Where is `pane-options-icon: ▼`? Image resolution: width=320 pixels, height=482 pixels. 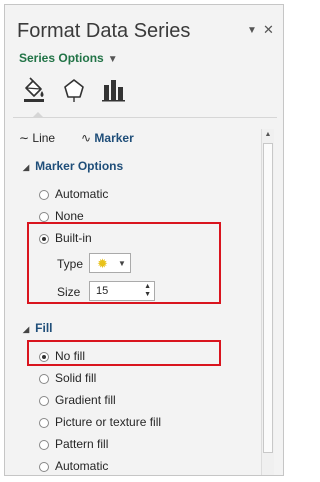 pane-options-icon: ▼ is located at coordinates (252, 30).